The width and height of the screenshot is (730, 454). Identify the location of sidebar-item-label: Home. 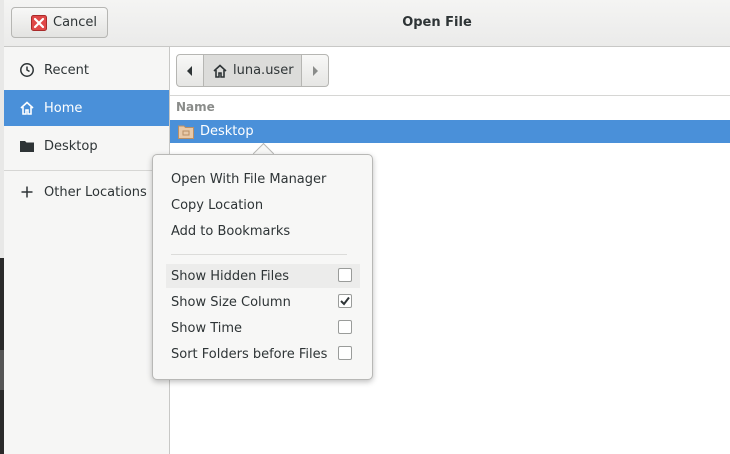
(63, 108).